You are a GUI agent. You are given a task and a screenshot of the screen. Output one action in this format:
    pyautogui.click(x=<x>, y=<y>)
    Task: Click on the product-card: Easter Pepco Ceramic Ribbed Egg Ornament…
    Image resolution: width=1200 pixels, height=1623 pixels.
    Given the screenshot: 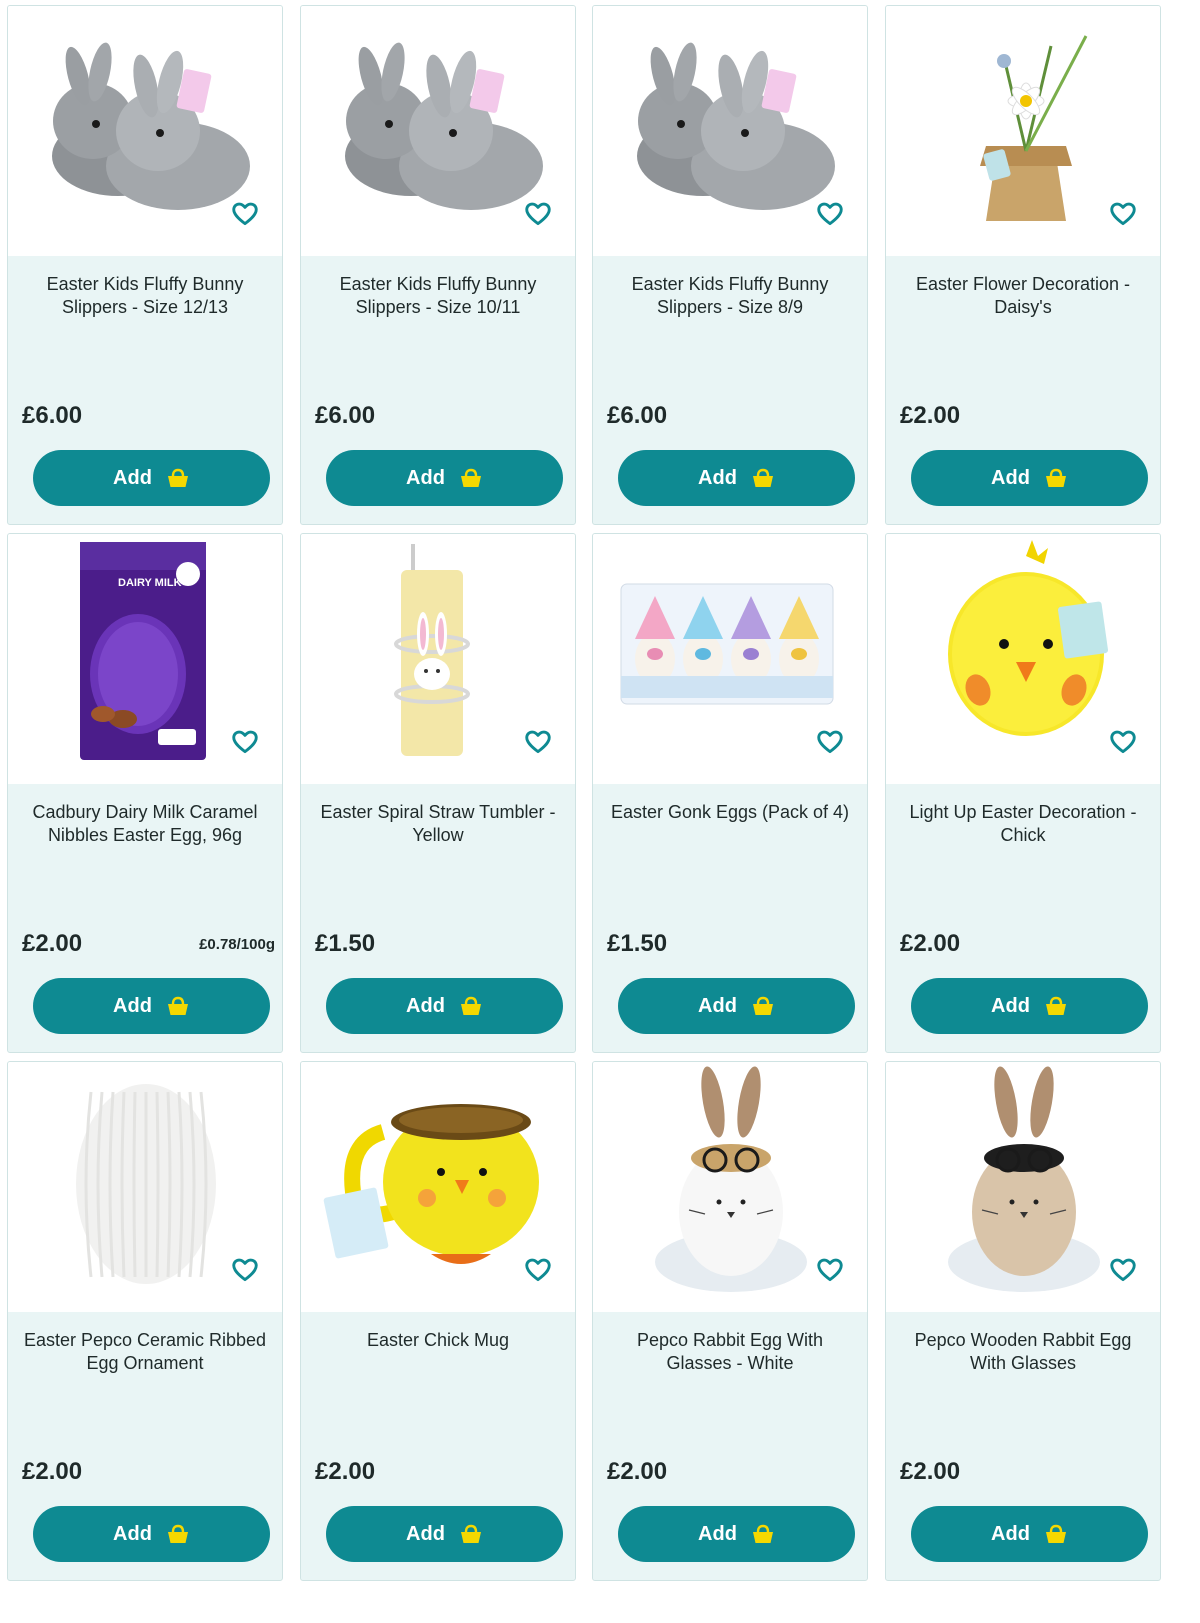 What is the action you would take?
    pyautogui.click(x=145, y=1321)
    